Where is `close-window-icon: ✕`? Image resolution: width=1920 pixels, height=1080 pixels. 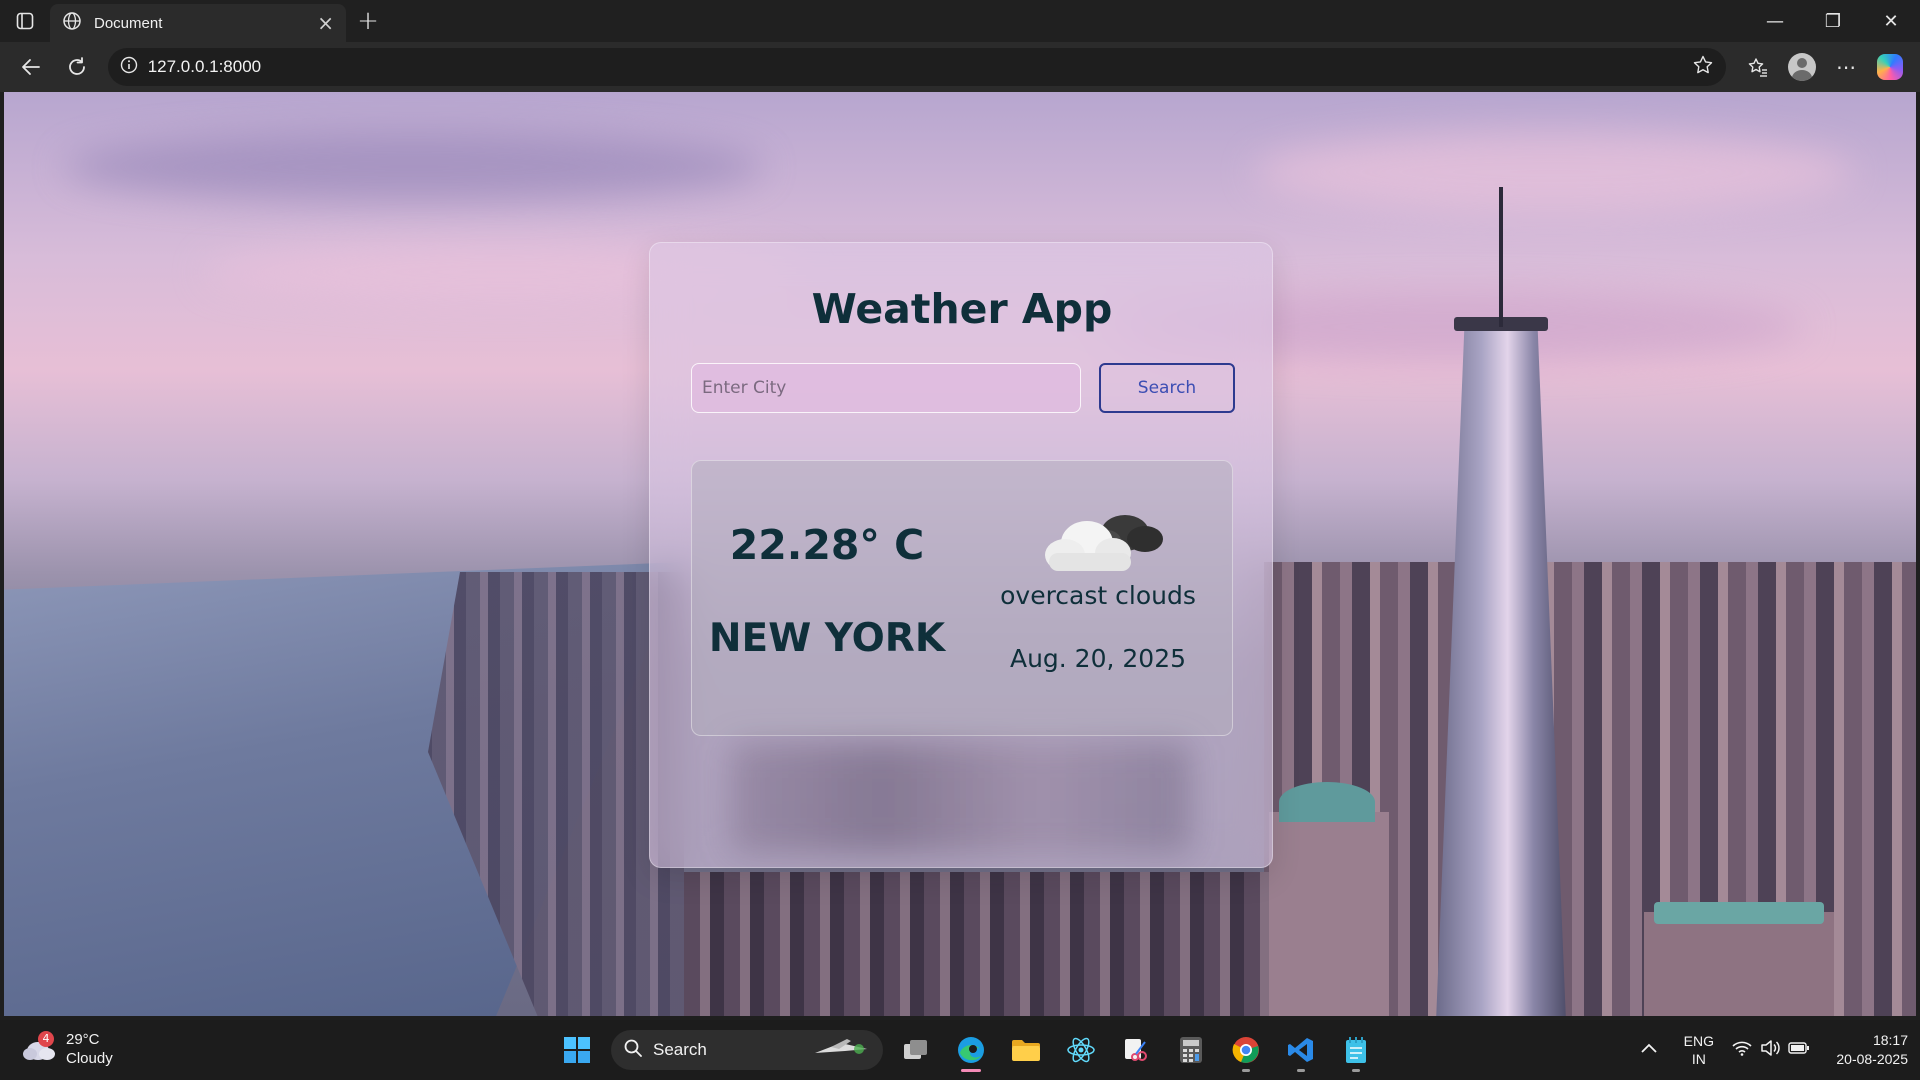
close-window-icon: ✕ is located at coordinates (1891, 21).